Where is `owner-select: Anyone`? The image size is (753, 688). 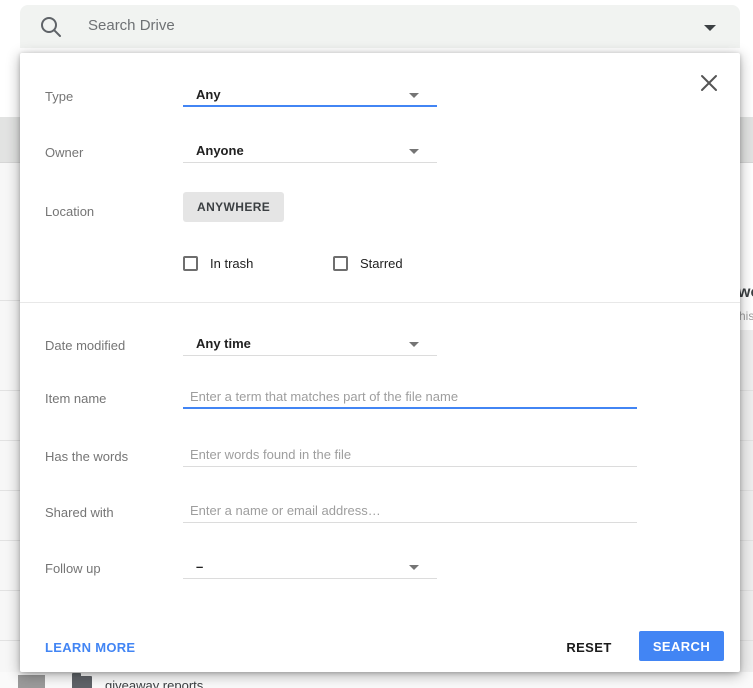
owner-select: Anyone is located at coordinates (310, 152).